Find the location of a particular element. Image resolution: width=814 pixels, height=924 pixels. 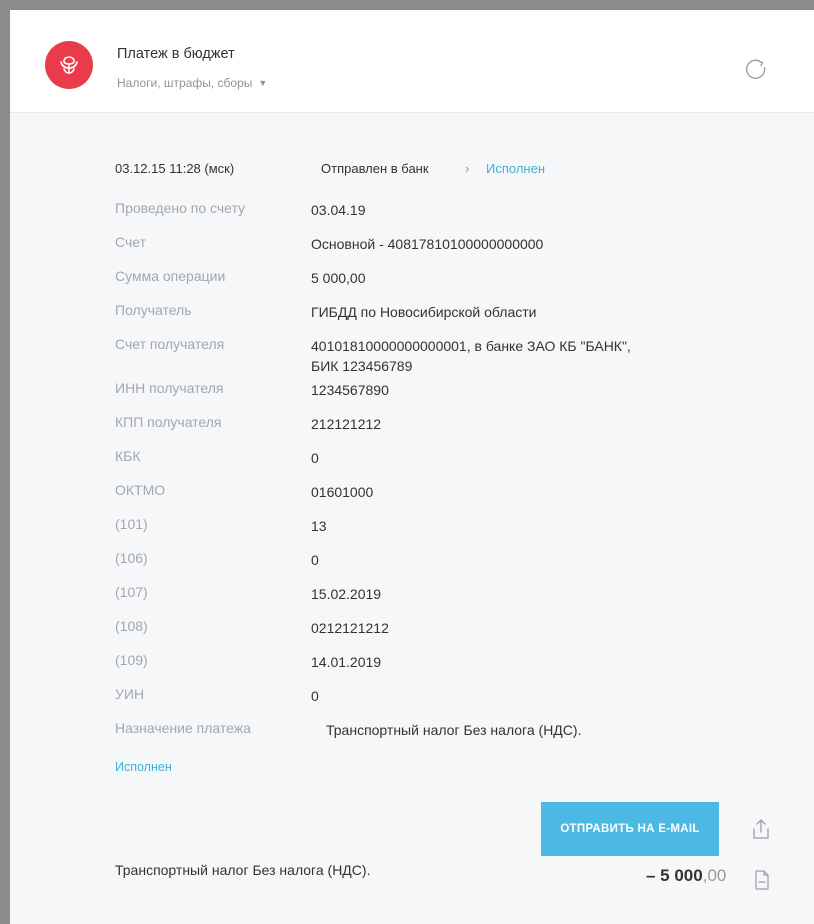

status-sent: Отправлен в банк is located at coordinates (375, 168).